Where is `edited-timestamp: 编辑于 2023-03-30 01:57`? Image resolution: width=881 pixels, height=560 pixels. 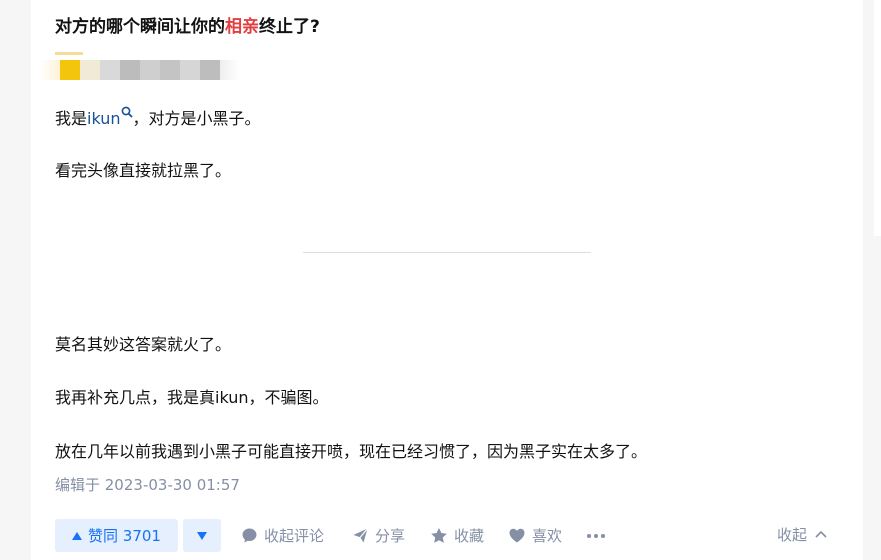 edited-timestamp: 编辑于 2023-03-30 01:57 is located at coordinates (147, 484).